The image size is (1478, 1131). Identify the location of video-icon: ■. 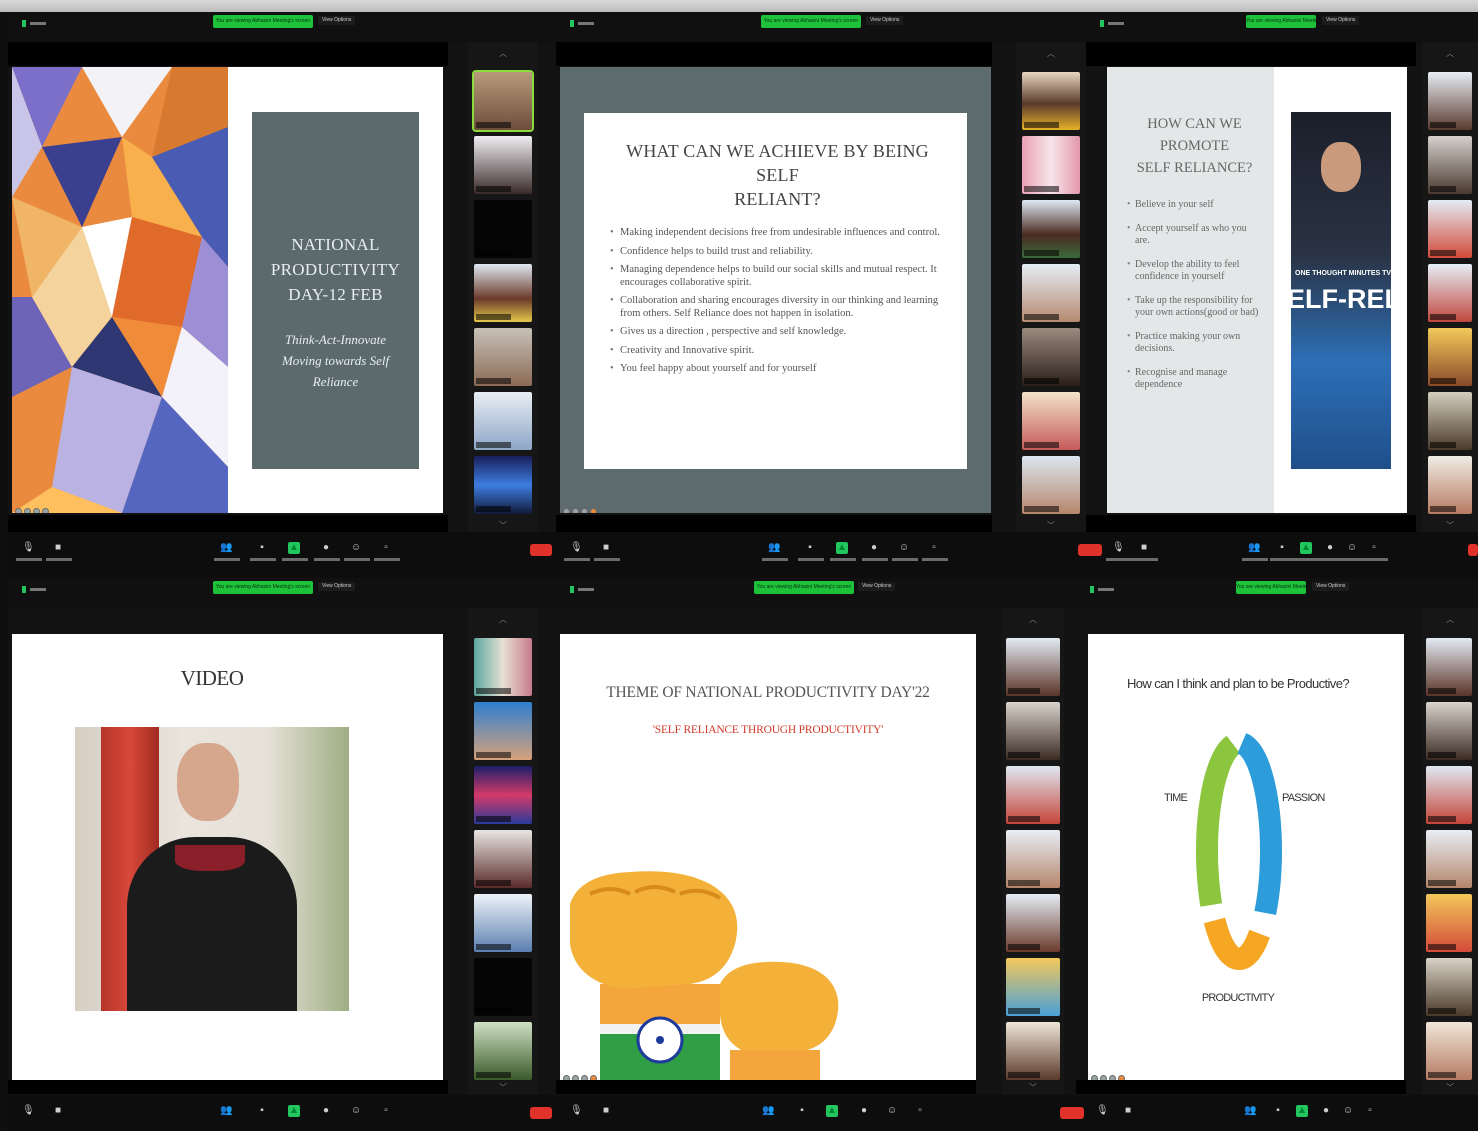
(1144, 548).